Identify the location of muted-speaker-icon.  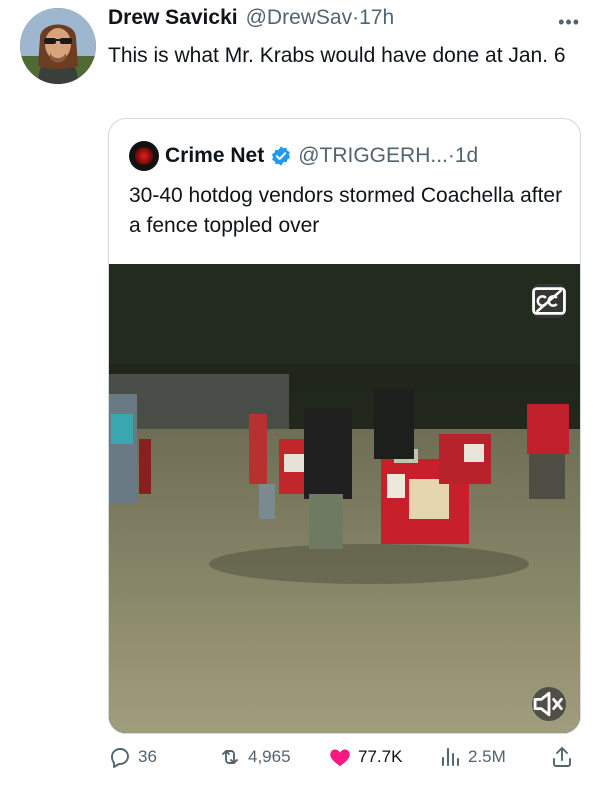
(549, 704).